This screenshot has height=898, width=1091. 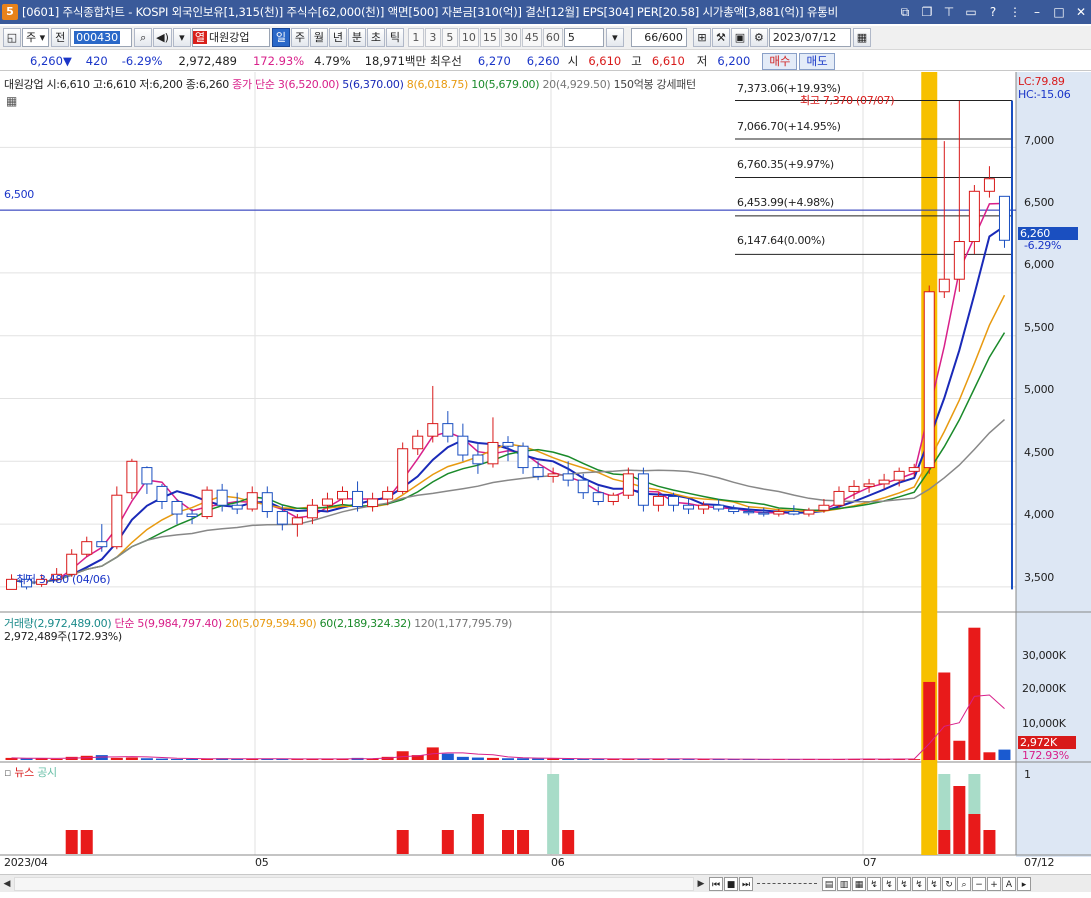 What do you see at coordinates (780, 61) in the screenshot?
I see `buy-button: 매수` at bounding box center [780, 61].